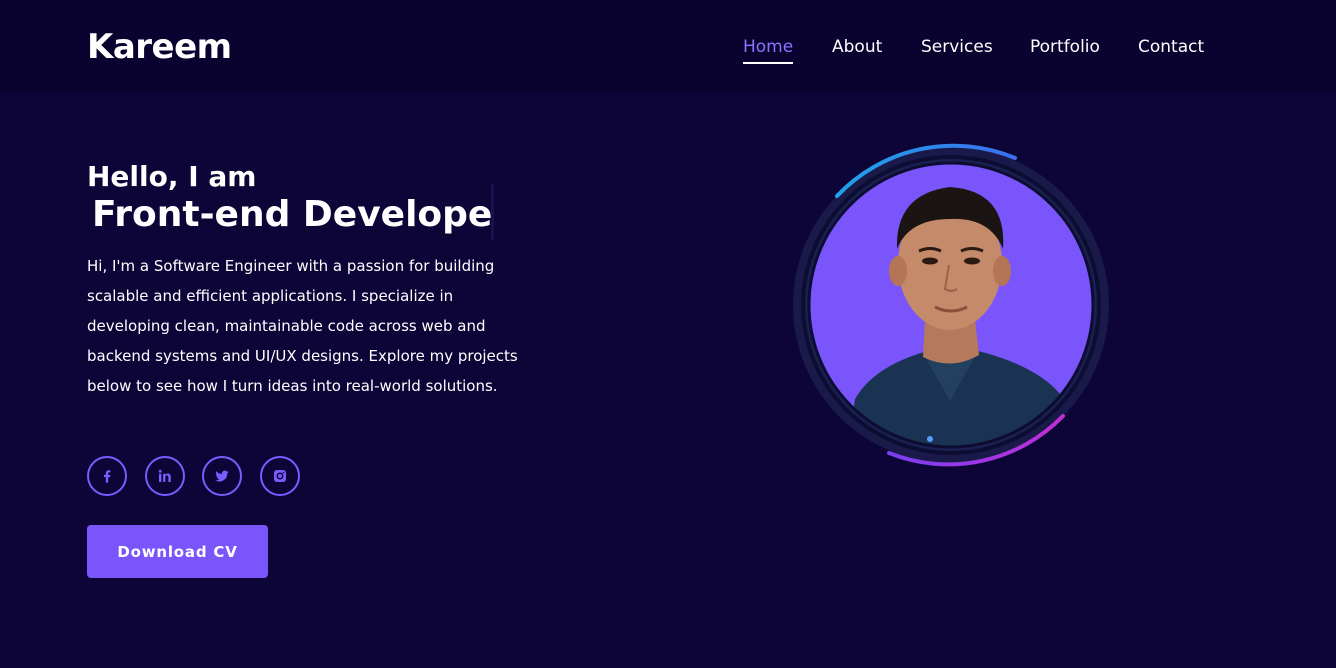  I want to click on download-cv-button: Download CV, so click(177, 551).